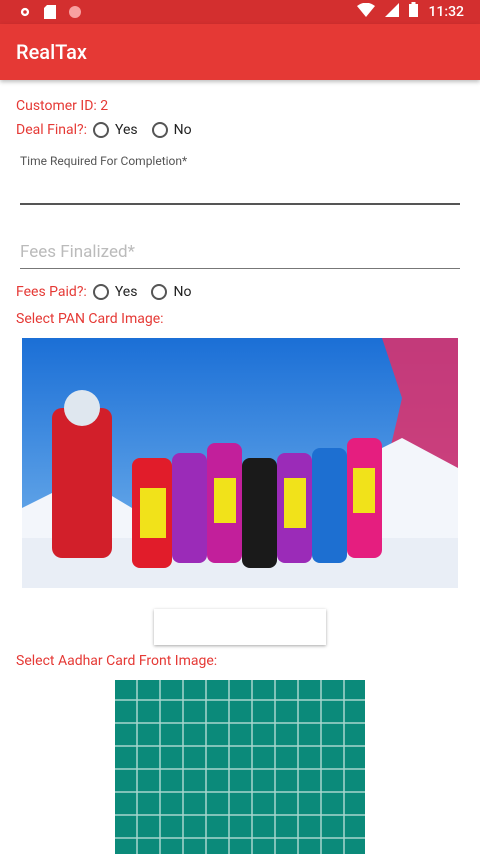  I want to click on fees-paid-row: Fees Paid?: Yes No, so click(107, 292).